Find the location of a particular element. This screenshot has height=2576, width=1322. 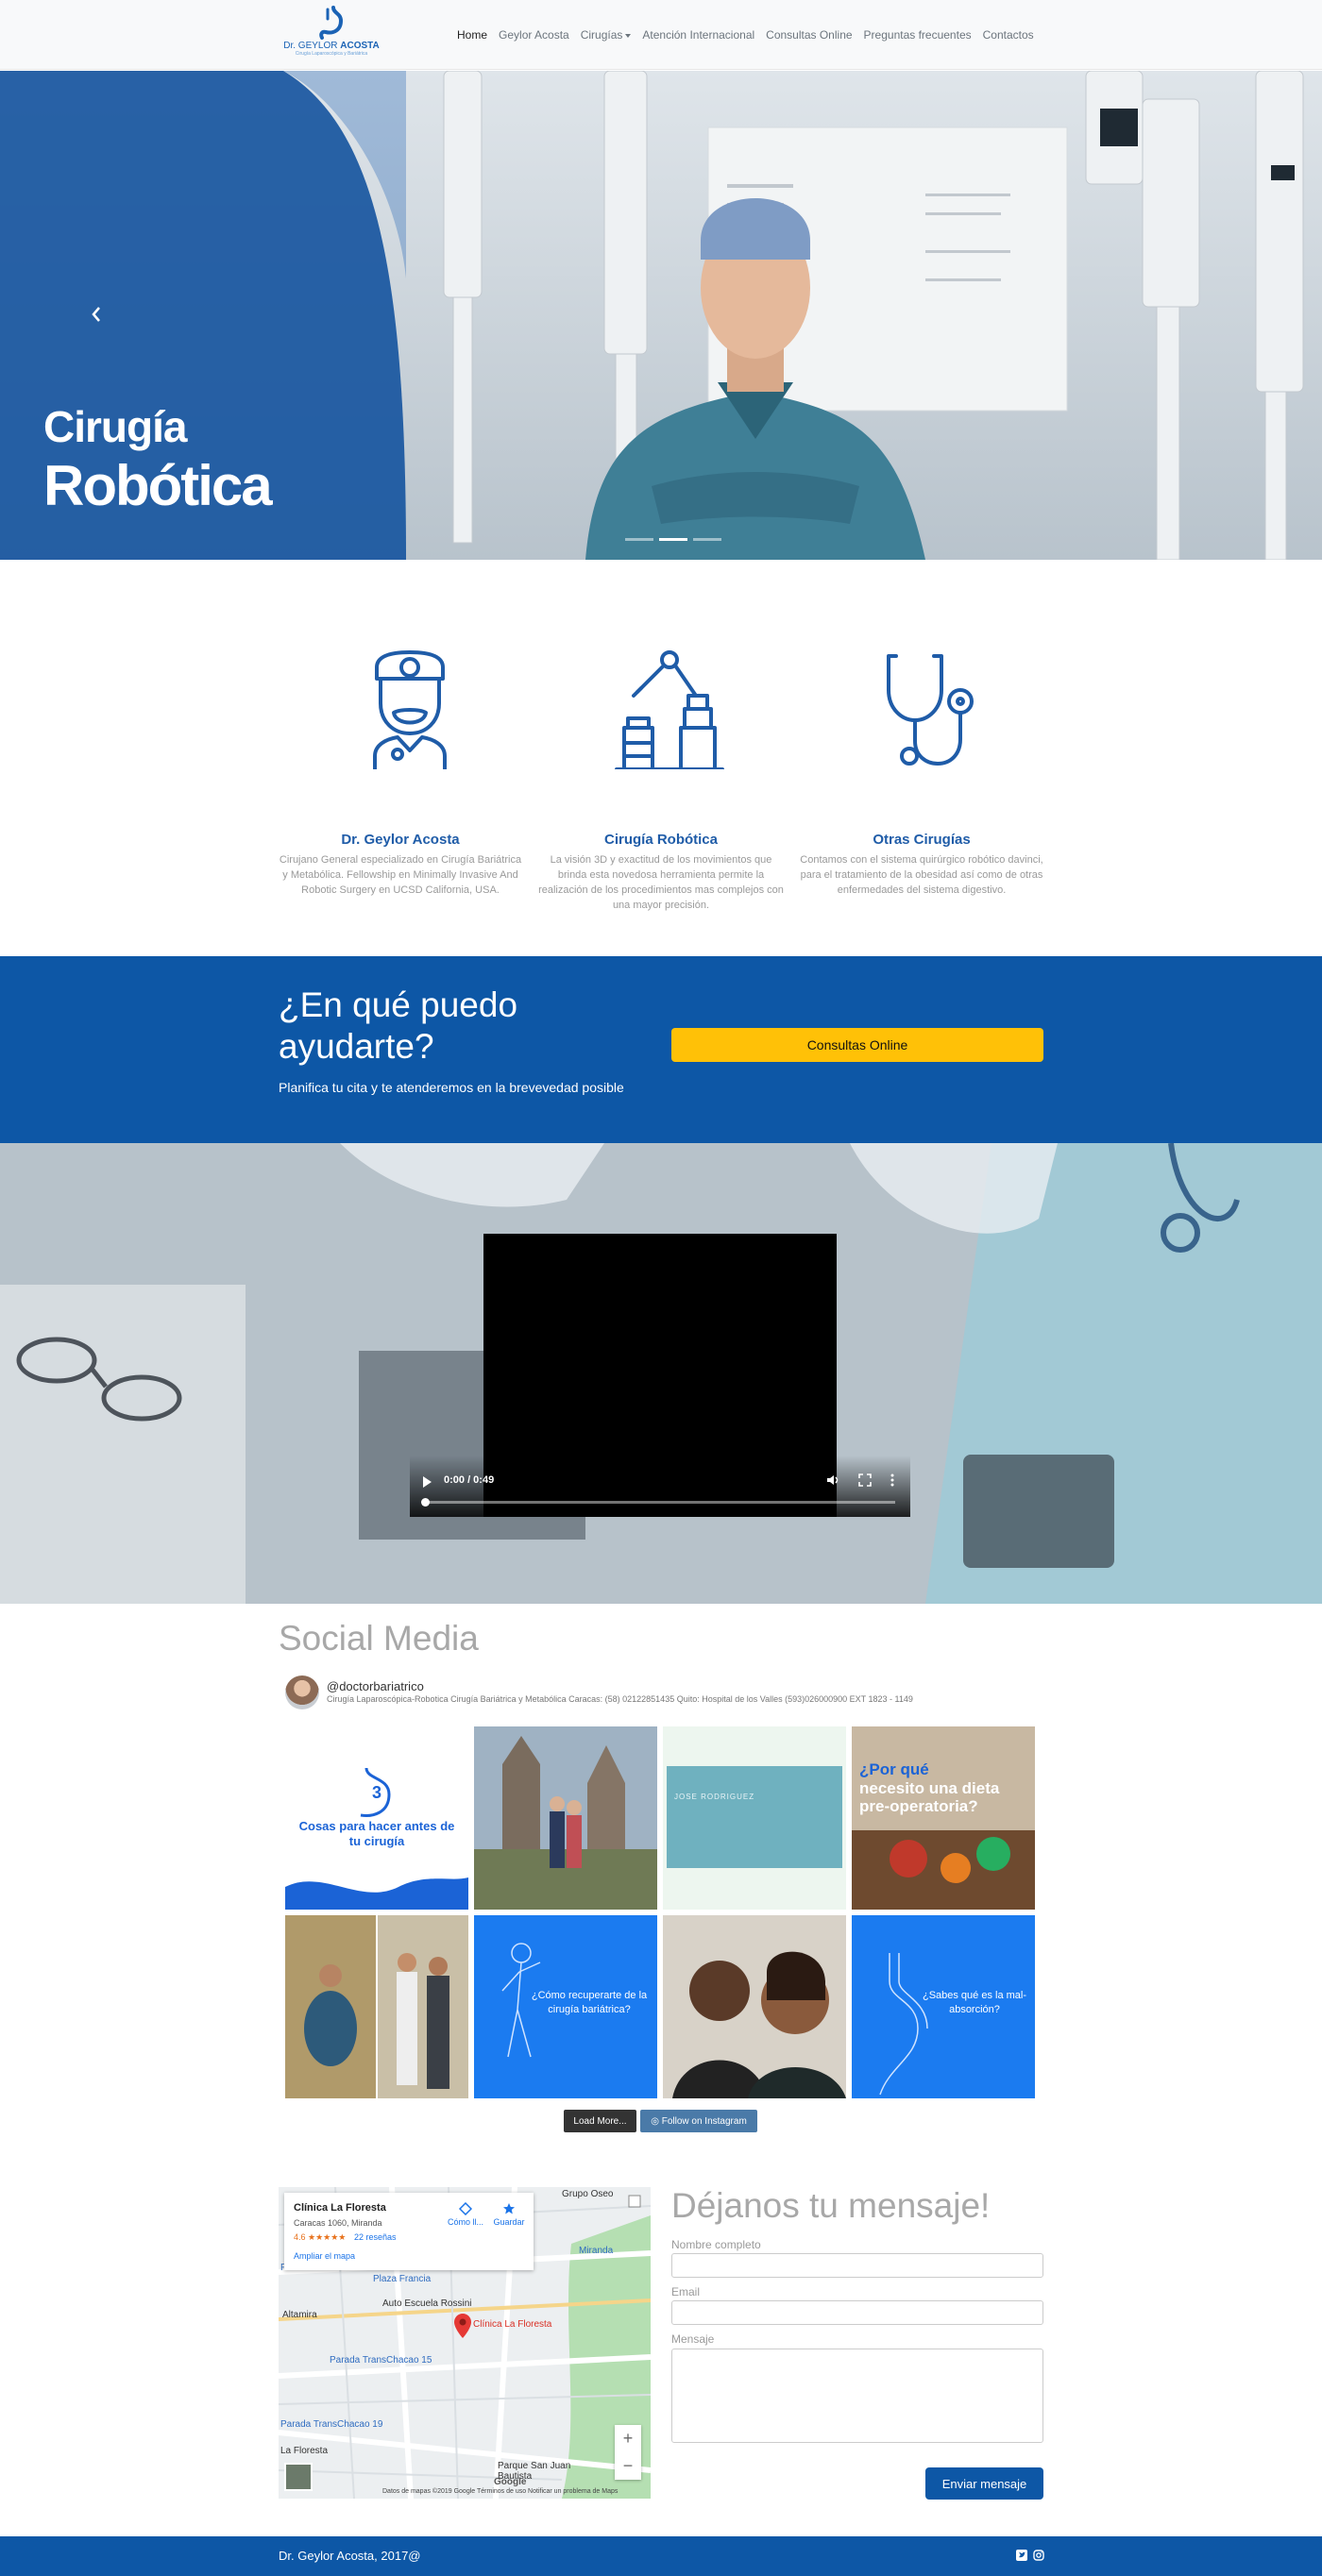

video-controls: 0:00 / 0:49 is located at coordinates (660, 1487).